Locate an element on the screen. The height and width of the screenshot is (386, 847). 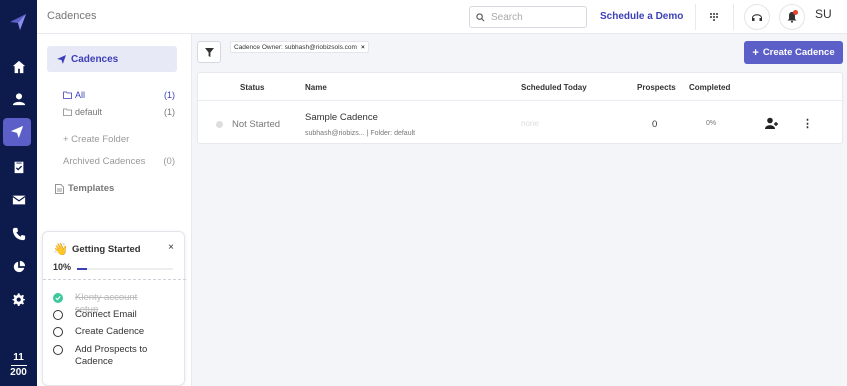
rail-phone-icon is located at coordinates (18, 234).